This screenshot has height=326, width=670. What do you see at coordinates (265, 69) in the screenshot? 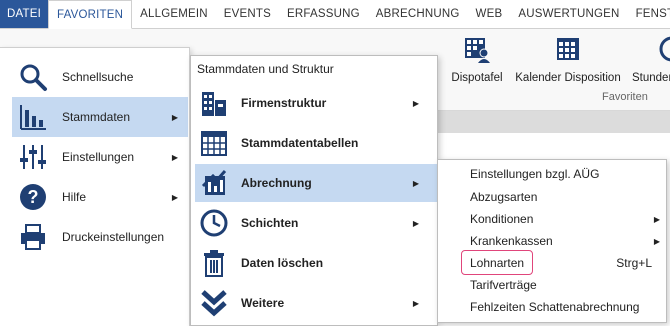
I see `submenu-title: Stammdaten und Struktur` at bounding box center [265, 69].